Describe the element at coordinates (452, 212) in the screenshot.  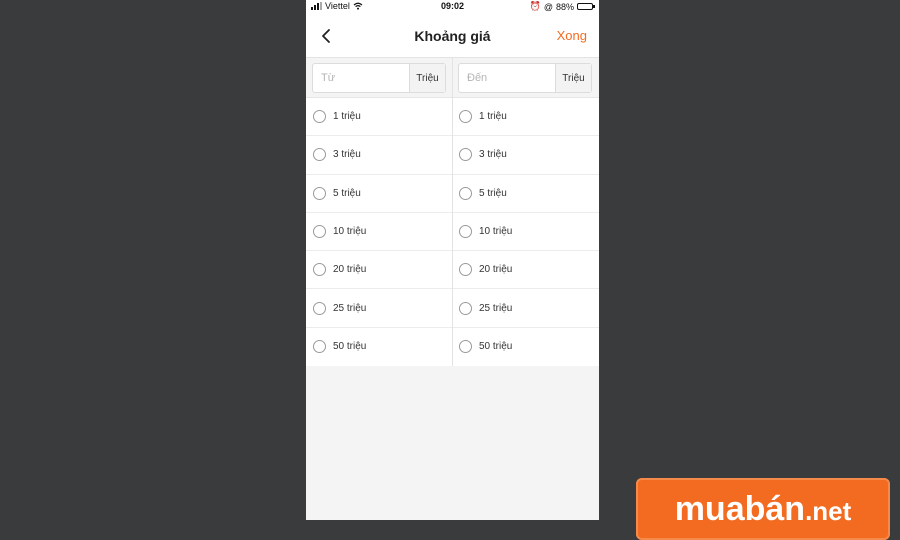
I see `column-divider` at that location.